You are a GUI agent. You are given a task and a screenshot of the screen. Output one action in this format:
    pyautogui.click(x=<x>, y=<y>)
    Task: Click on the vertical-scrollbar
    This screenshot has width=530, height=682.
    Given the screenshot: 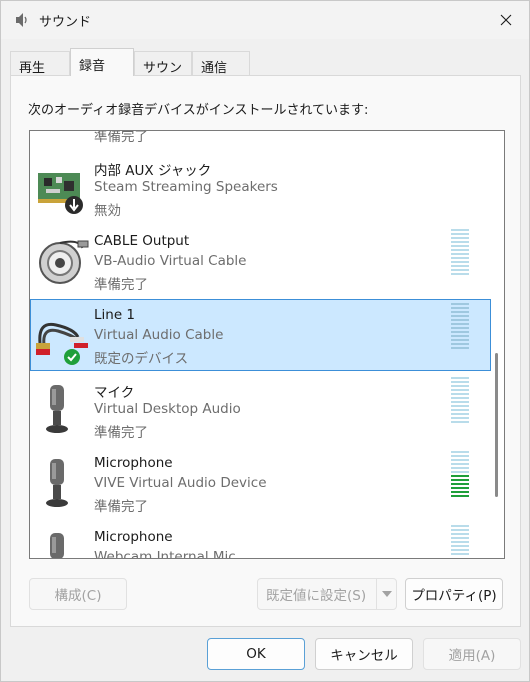 What is the action you would take?
    pyautogui.click(x=497, y=344)
    